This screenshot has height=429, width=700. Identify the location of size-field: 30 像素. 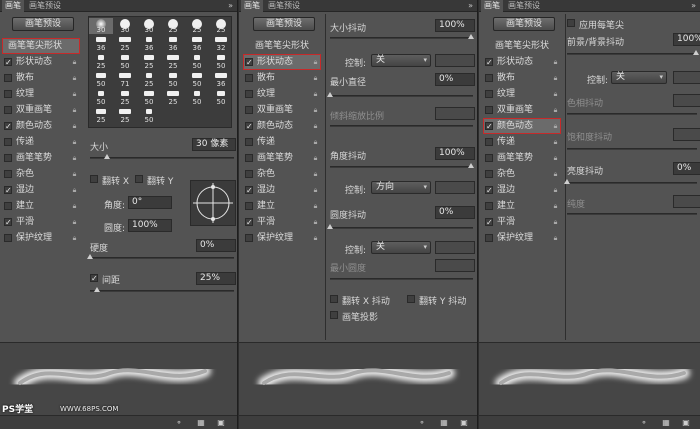
(214, 144).